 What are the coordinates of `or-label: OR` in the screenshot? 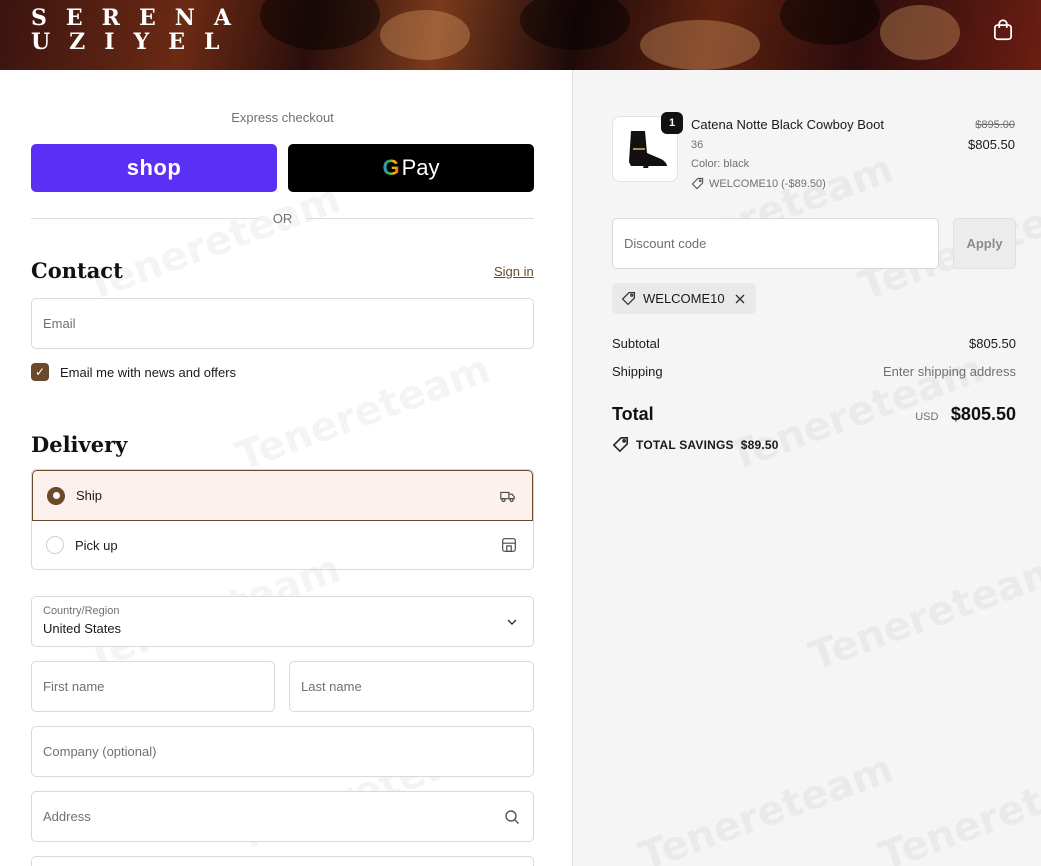 It's located at (282, 218).